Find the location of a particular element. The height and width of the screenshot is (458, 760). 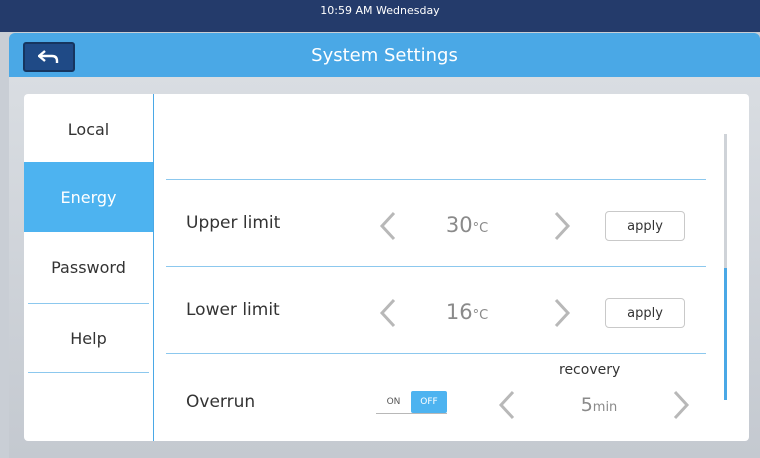

page-title: System Settings is located at coordinates (384, 55).